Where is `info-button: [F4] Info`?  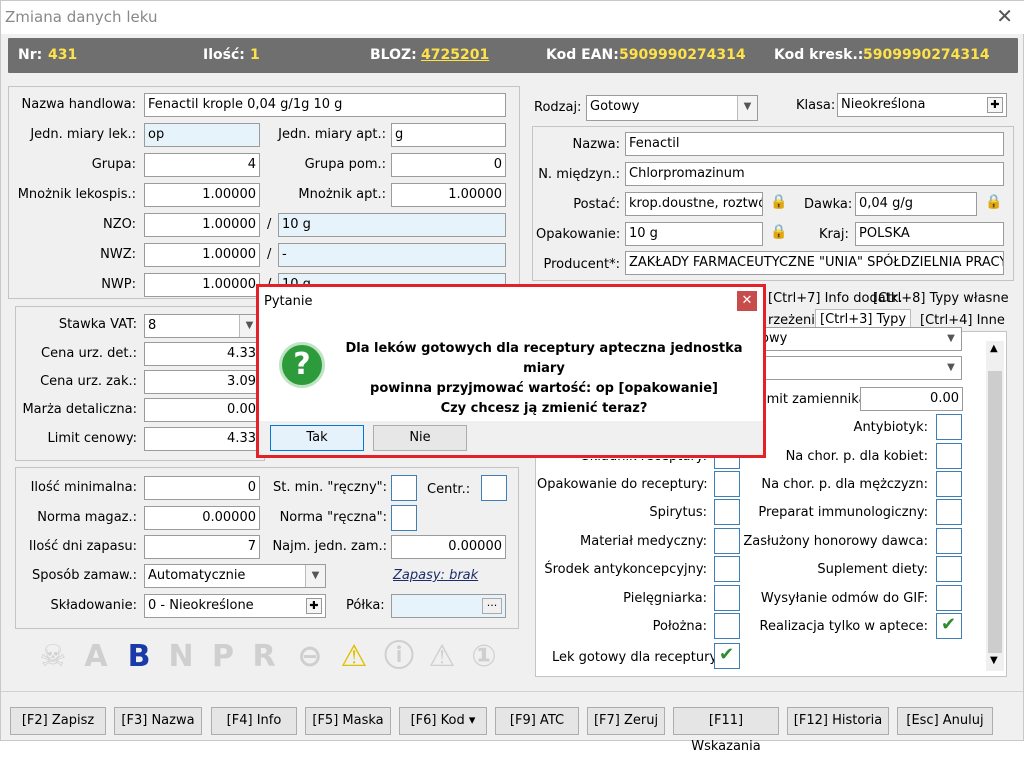 info-button: [F4] Info is located at coordinates (254, 721).